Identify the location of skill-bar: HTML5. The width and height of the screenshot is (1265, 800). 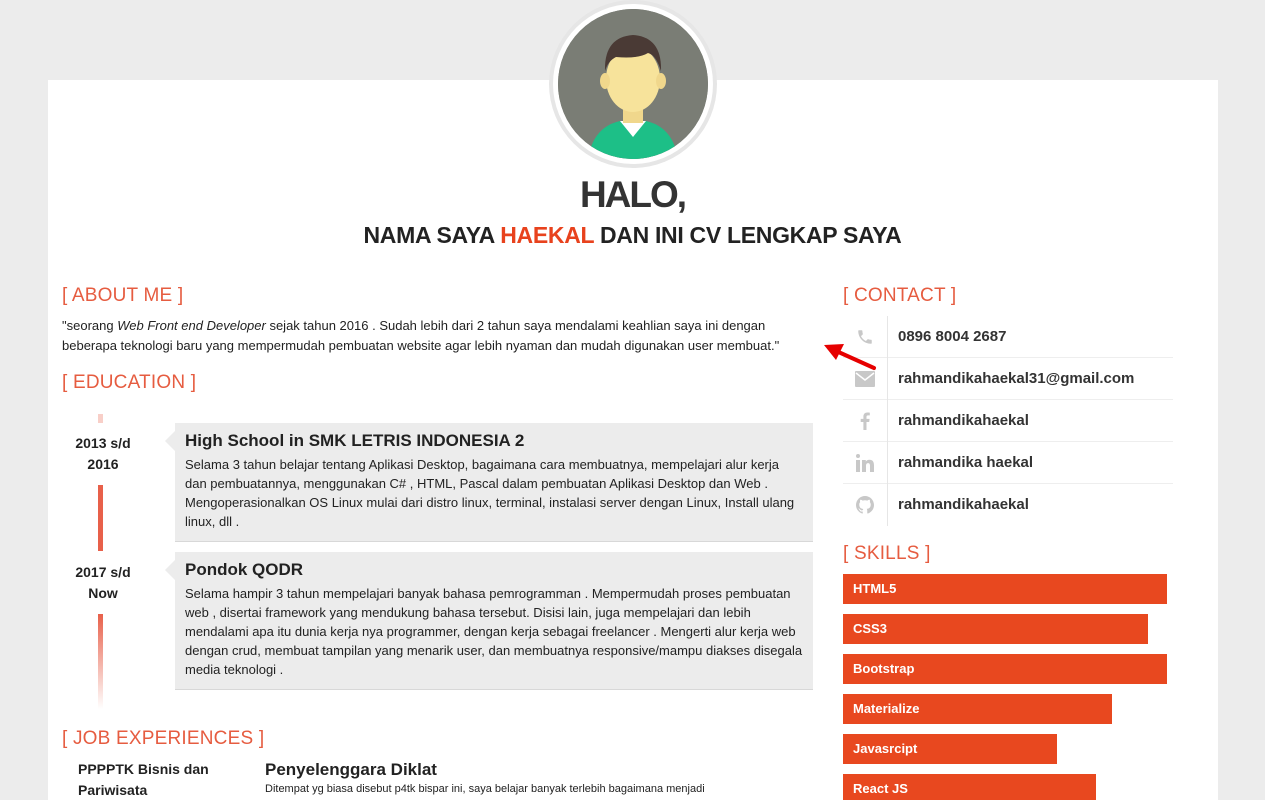
(1005, 589).